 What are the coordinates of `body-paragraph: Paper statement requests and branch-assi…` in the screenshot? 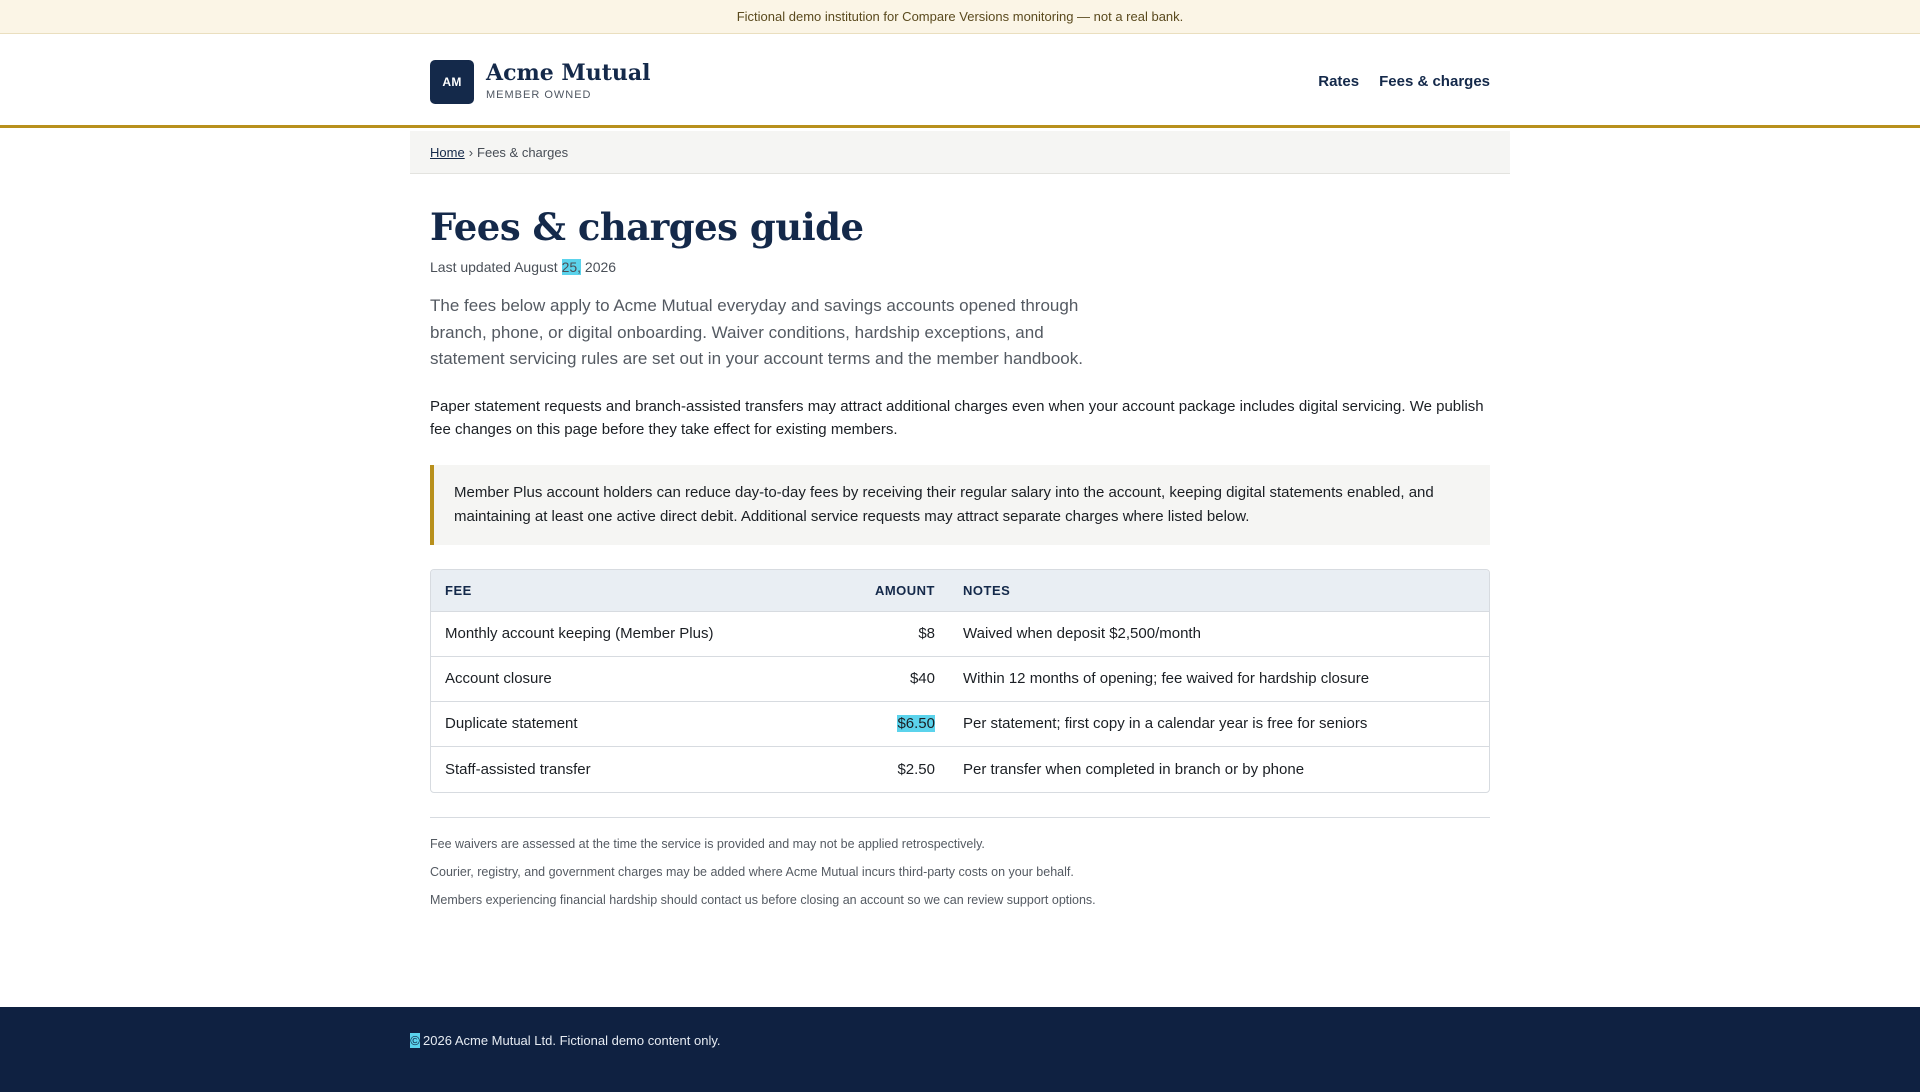 It's located at (957, 417).